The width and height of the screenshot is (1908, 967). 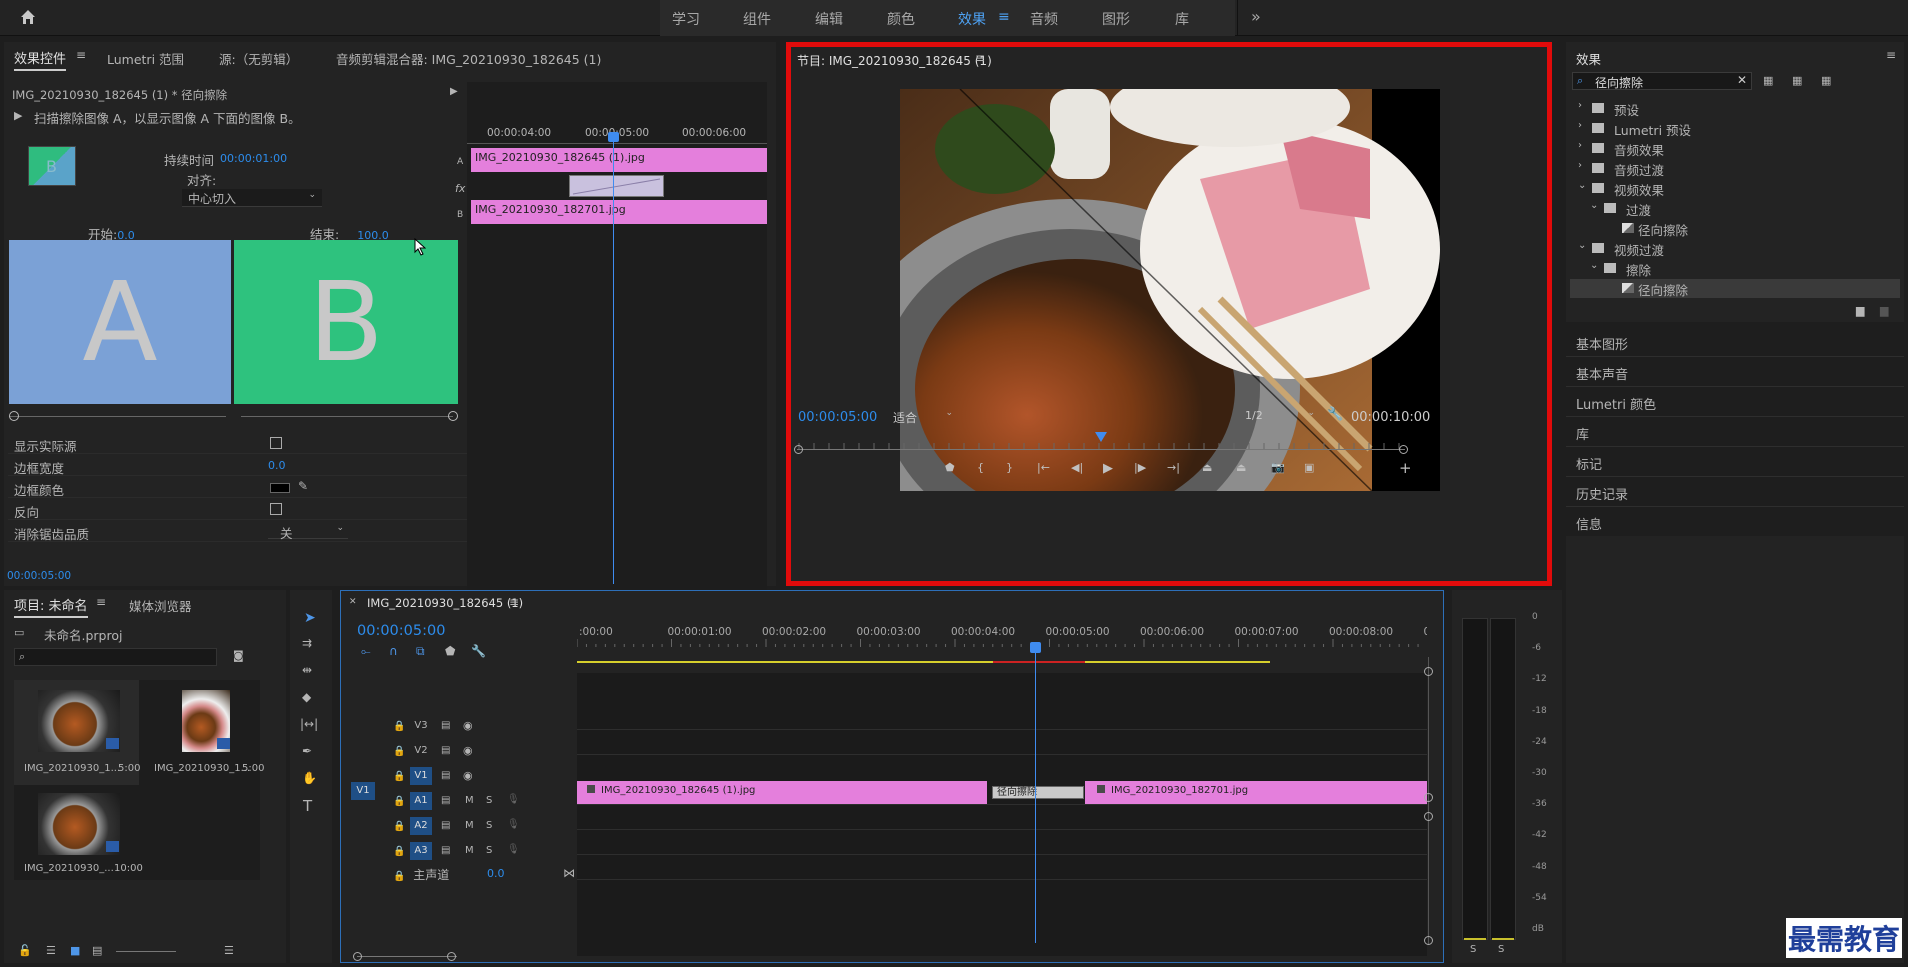 I want to click on tab-learn: 学习, so click(x=686, y=19).